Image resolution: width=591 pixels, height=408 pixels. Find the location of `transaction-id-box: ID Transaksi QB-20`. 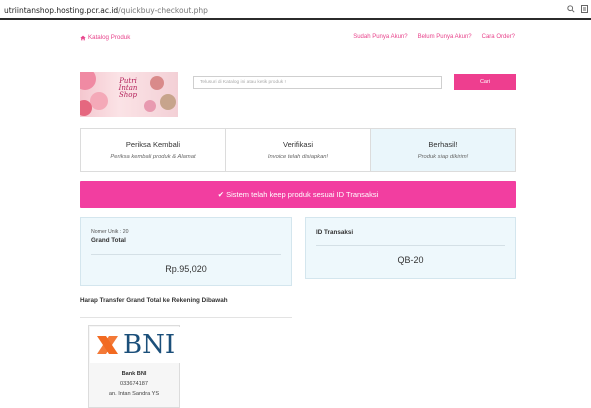

transaction-id-box: ID Transaksi QB-20 is located at coordinates (410, 248).